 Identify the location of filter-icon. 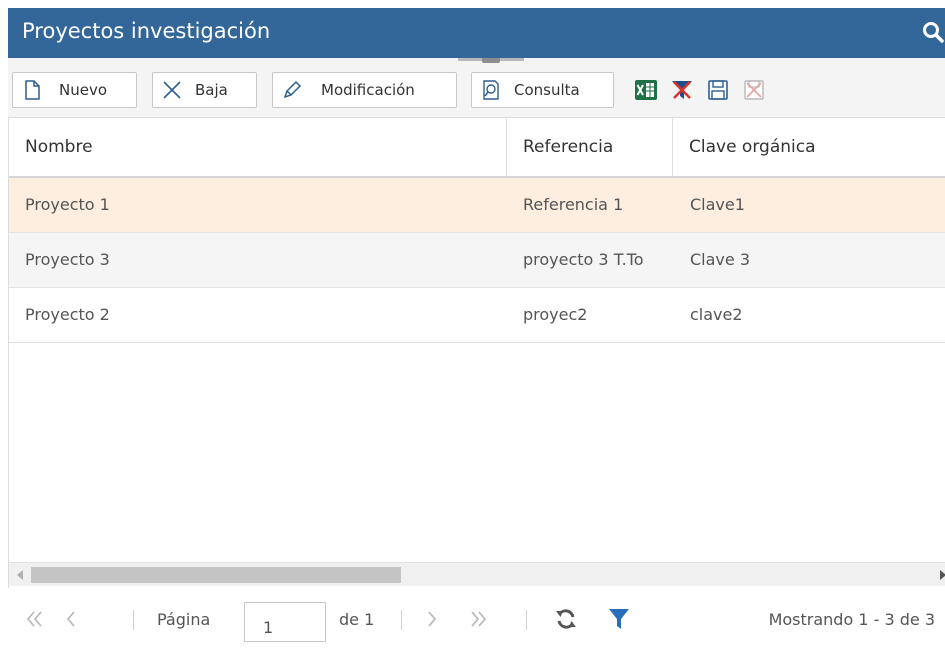
(619, 619).